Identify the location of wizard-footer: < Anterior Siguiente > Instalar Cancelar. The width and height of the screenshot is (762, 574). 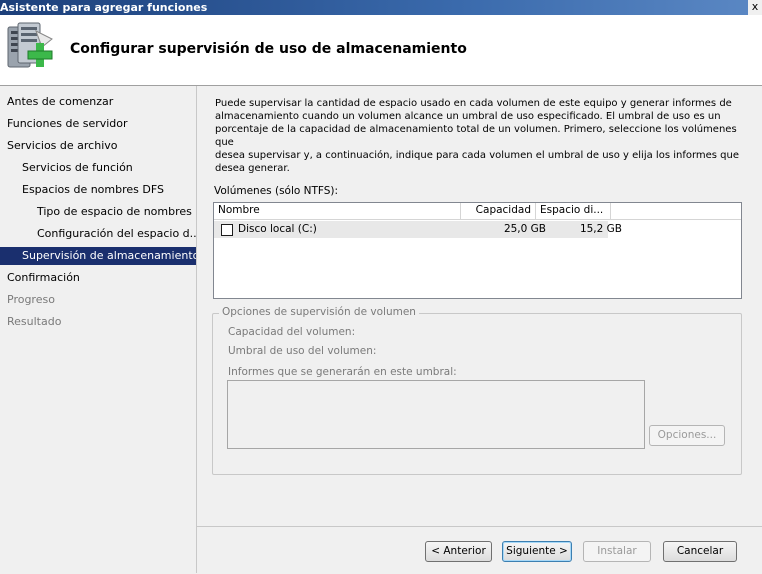
(479, 550).